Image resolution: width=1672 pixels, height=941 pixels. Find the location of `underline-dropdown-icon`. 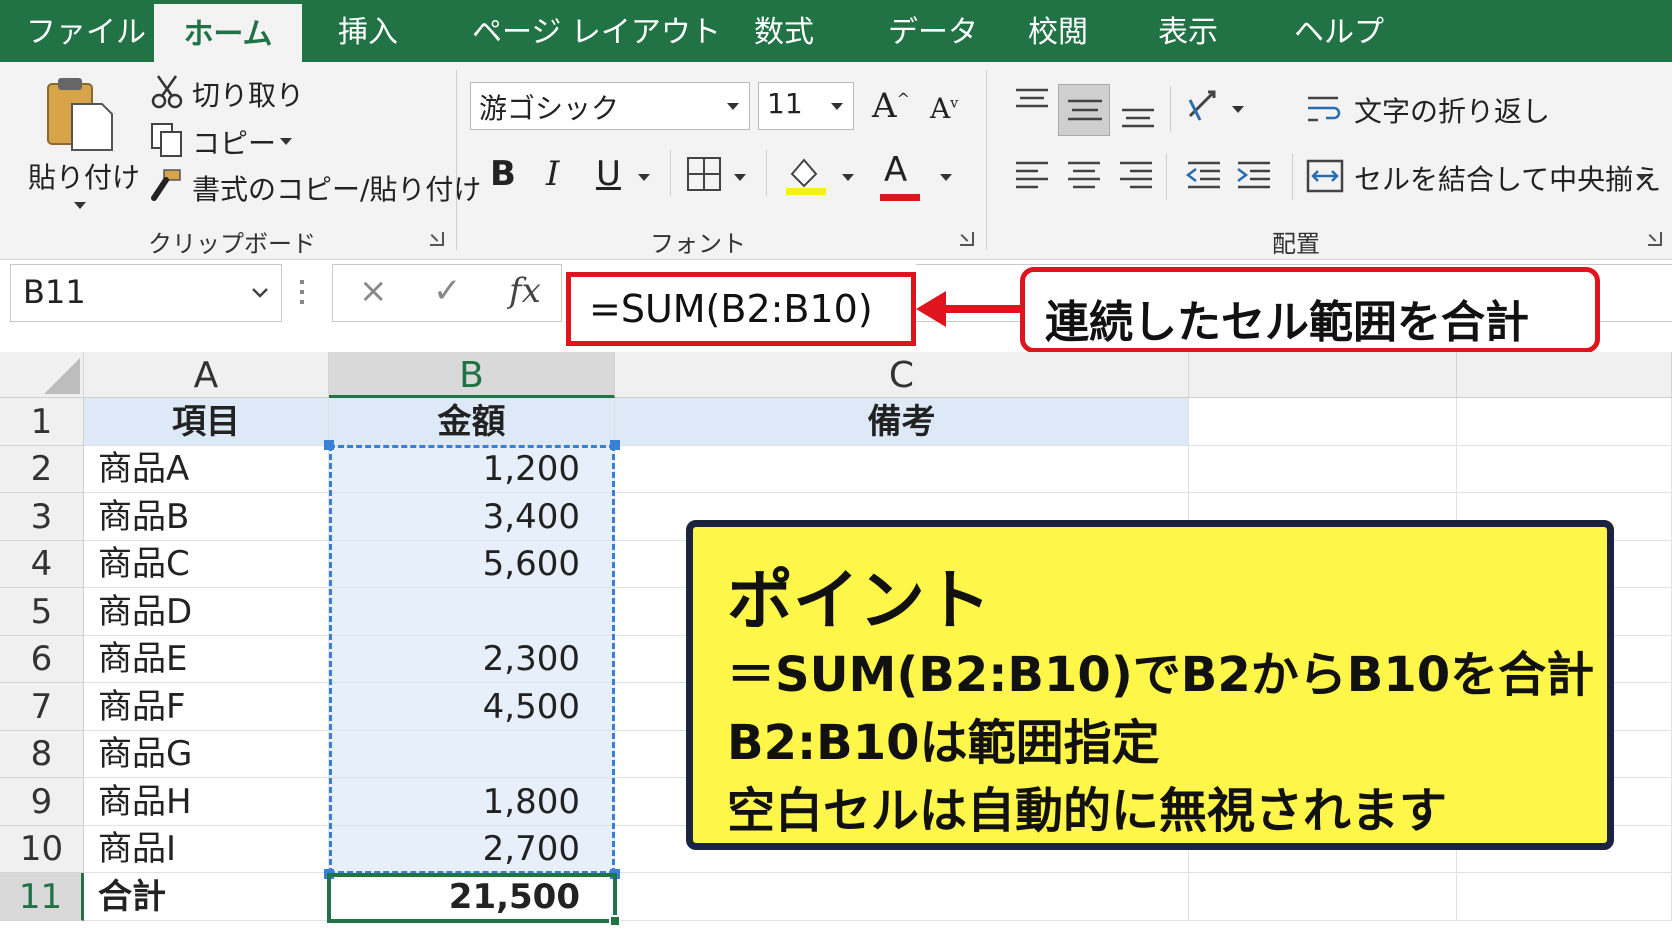

underline-dropdown-icon is located at coordinates (644, 177).